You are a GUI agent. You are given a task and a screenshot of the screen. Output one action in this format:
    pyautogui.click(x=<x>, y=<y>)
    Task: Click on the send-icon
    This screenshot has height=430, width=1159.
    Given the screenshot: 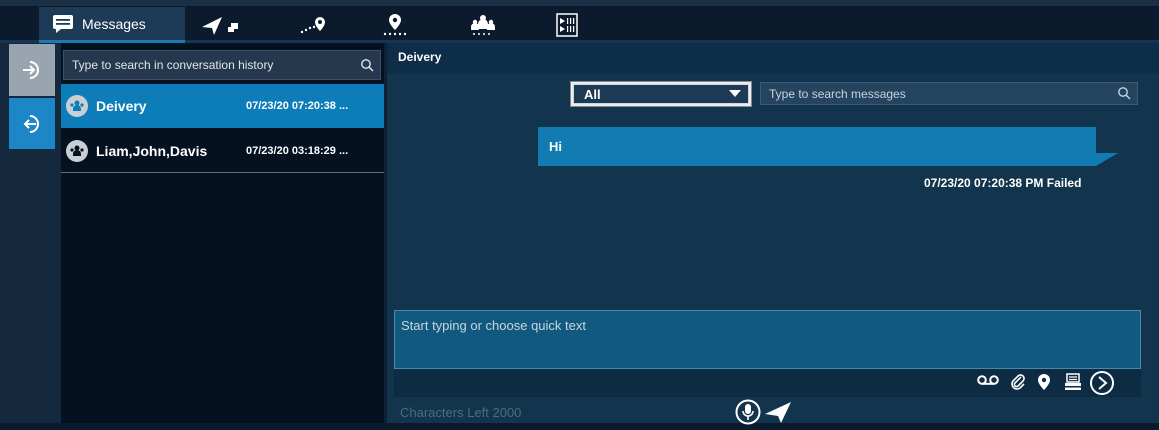 What is the action you would take?
    pyautogui.click(x=778, y=412)
    